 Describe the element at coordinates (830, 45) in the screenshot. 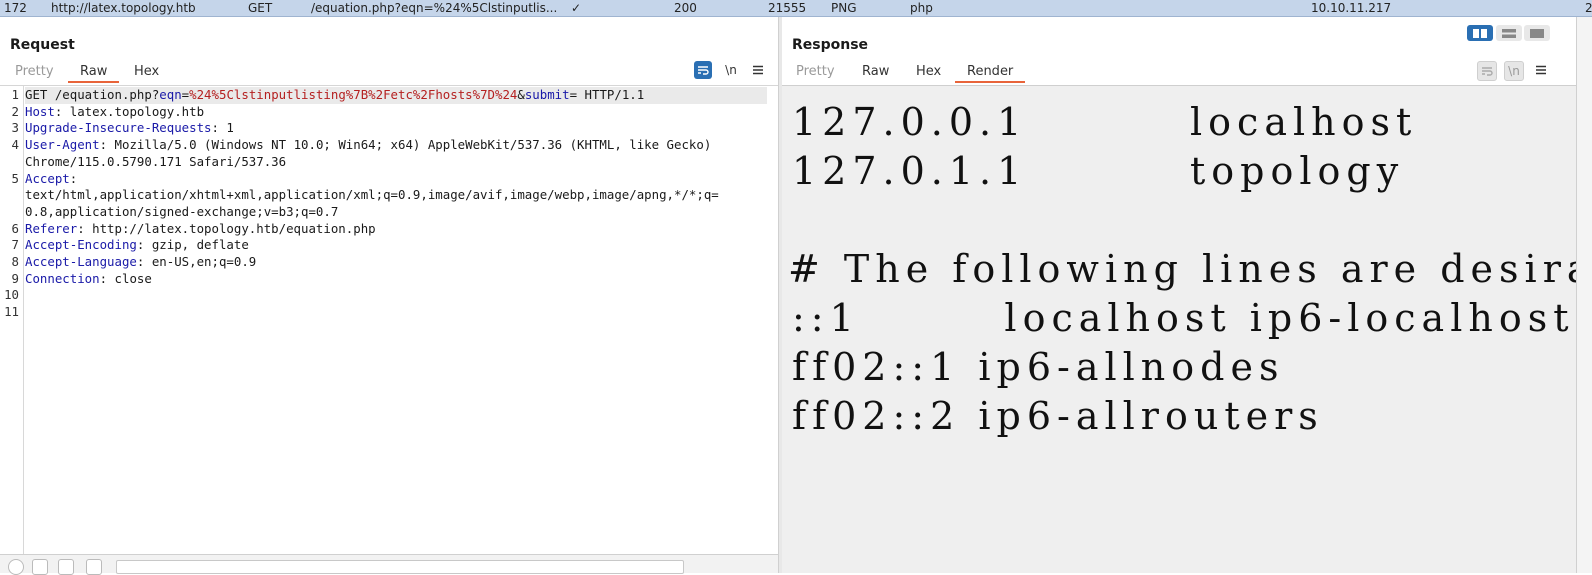

I see `response-title: Response` at that location.